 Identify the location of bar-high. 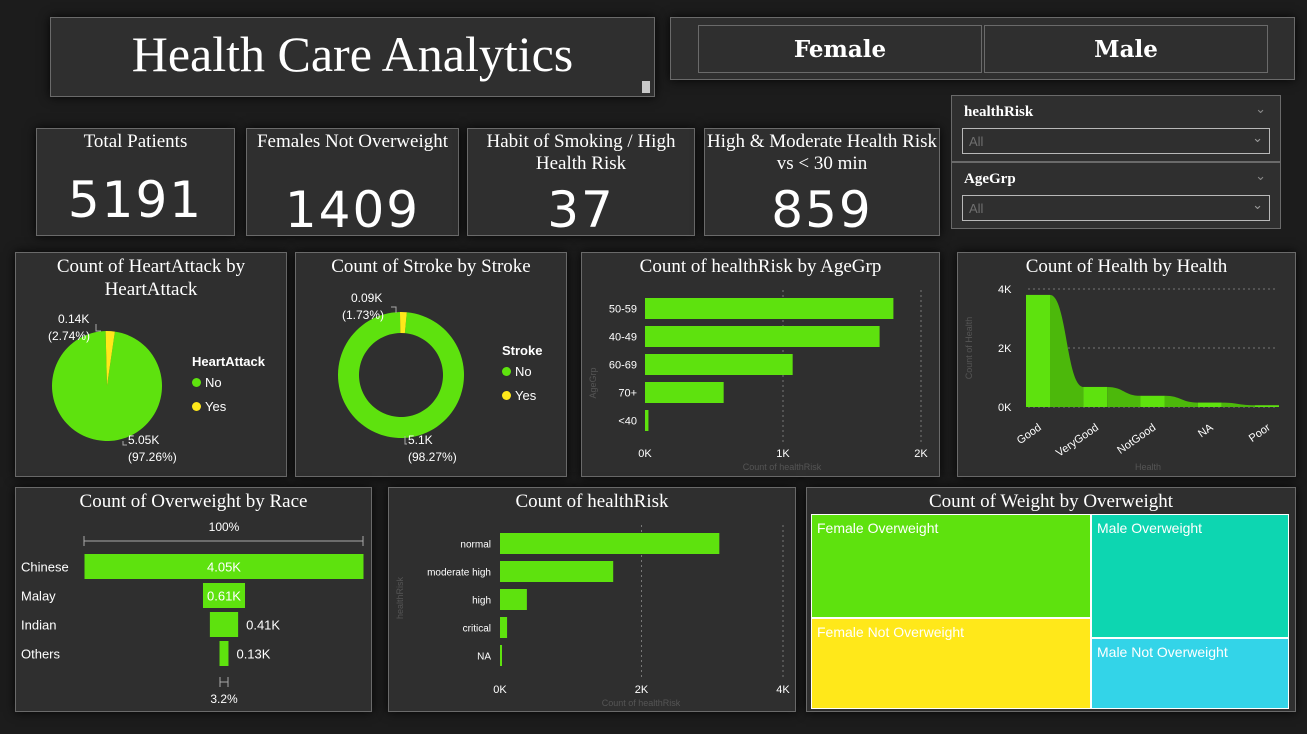
(513, 599).